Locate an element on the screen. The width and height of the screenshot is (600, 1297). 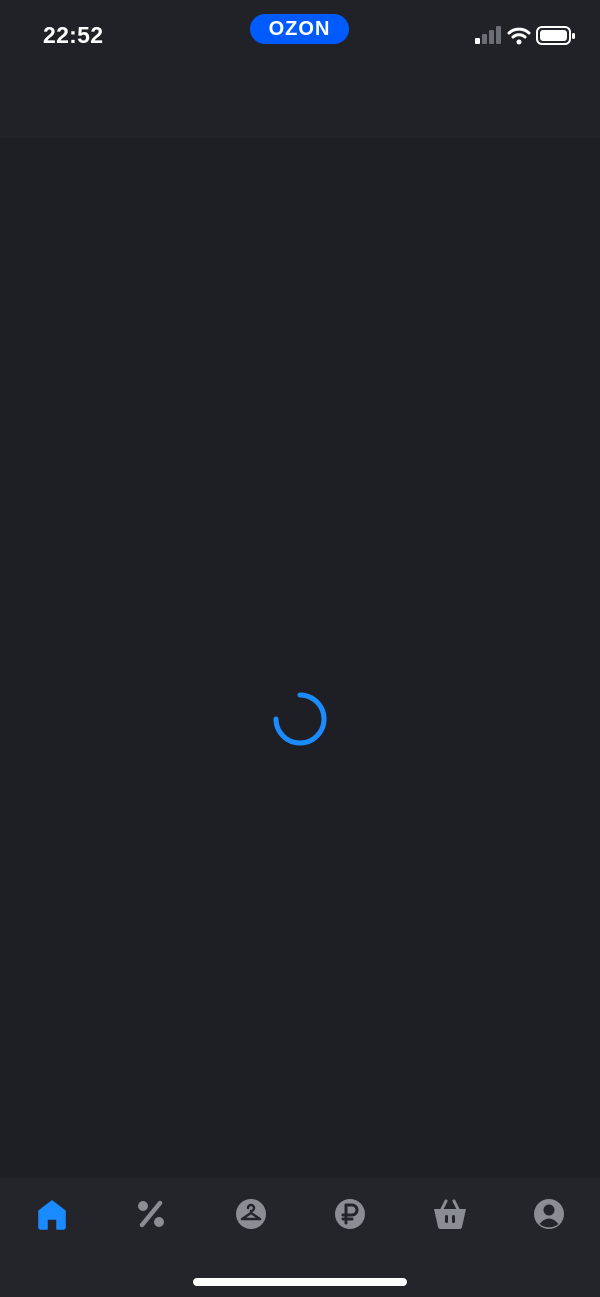
status-bar: 22:52 OZON is located at coordinates (300, 35).